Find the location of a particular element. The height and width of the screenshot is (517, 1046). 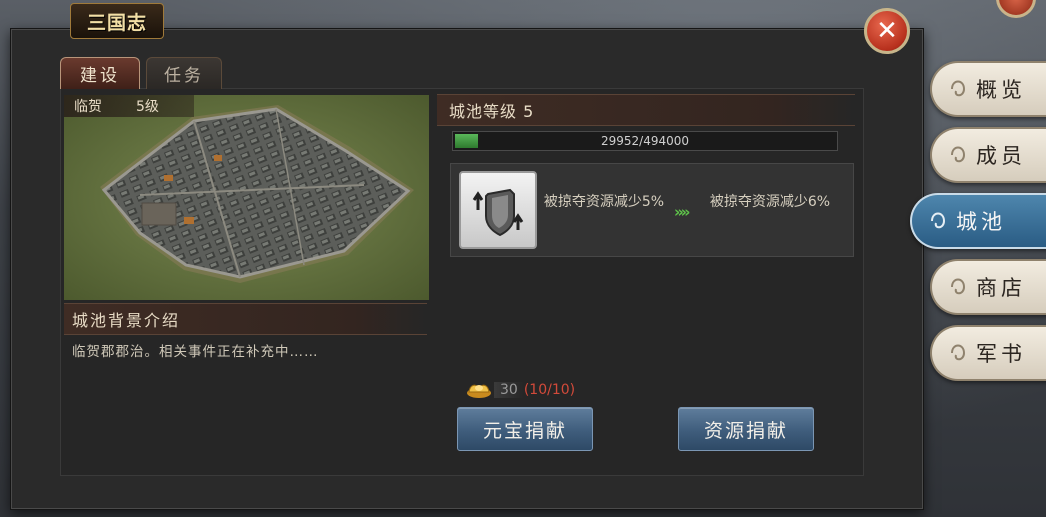

city-aerial-image: 临贺 5级 is located at coordinates (246, 197).